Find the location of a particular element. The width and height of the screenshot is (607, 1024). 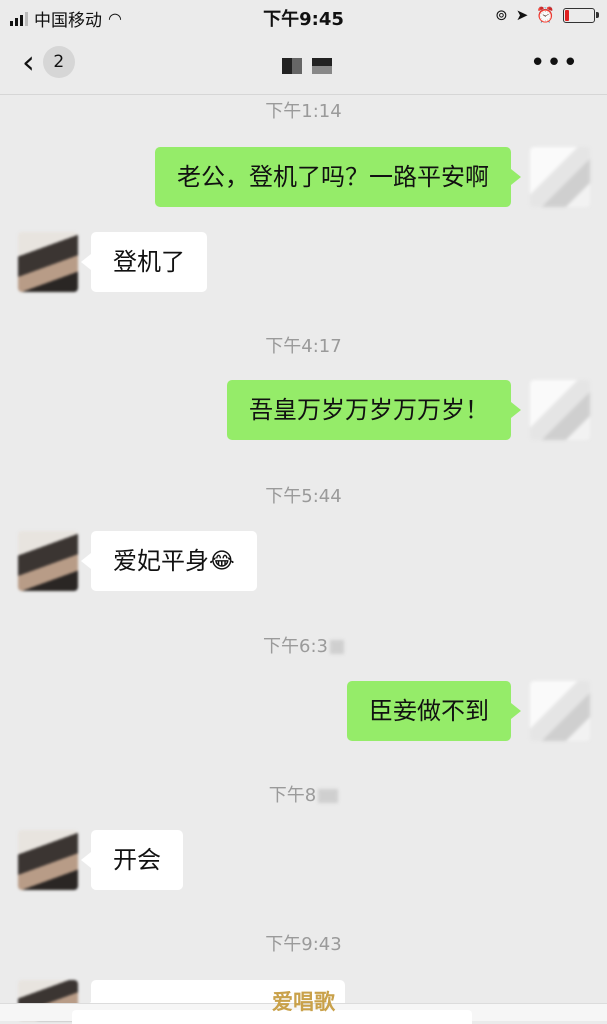

timestamp: 下午6:3 is located at coordinates (303, 645).